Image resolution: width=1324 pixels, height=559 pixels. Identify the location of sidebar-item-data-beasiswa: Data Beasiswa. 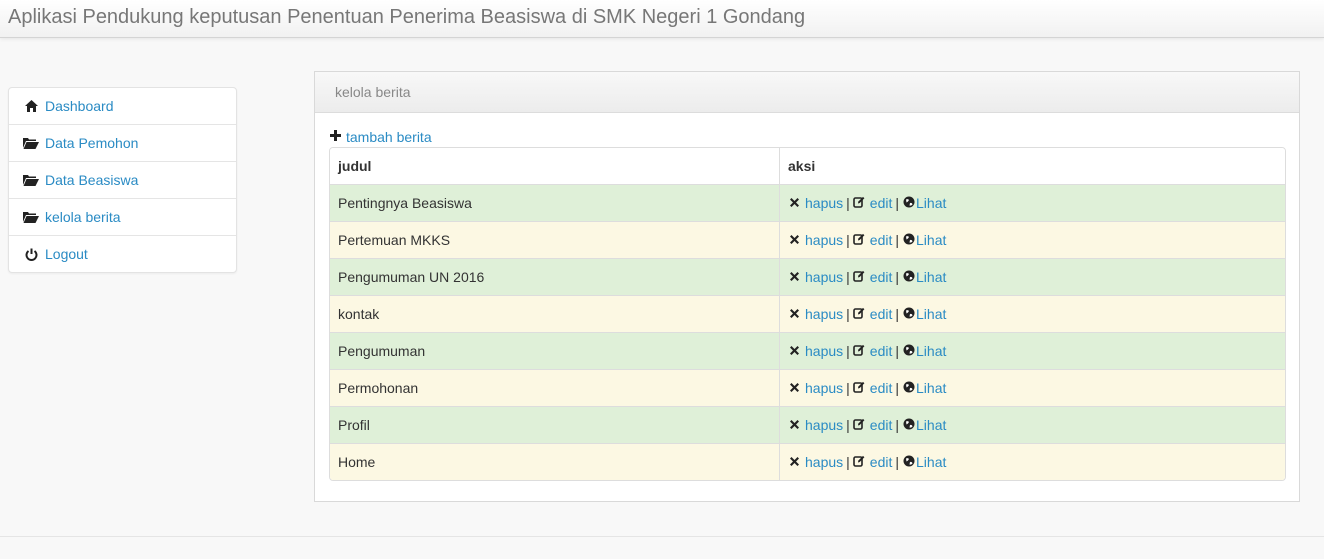
(122, 179).